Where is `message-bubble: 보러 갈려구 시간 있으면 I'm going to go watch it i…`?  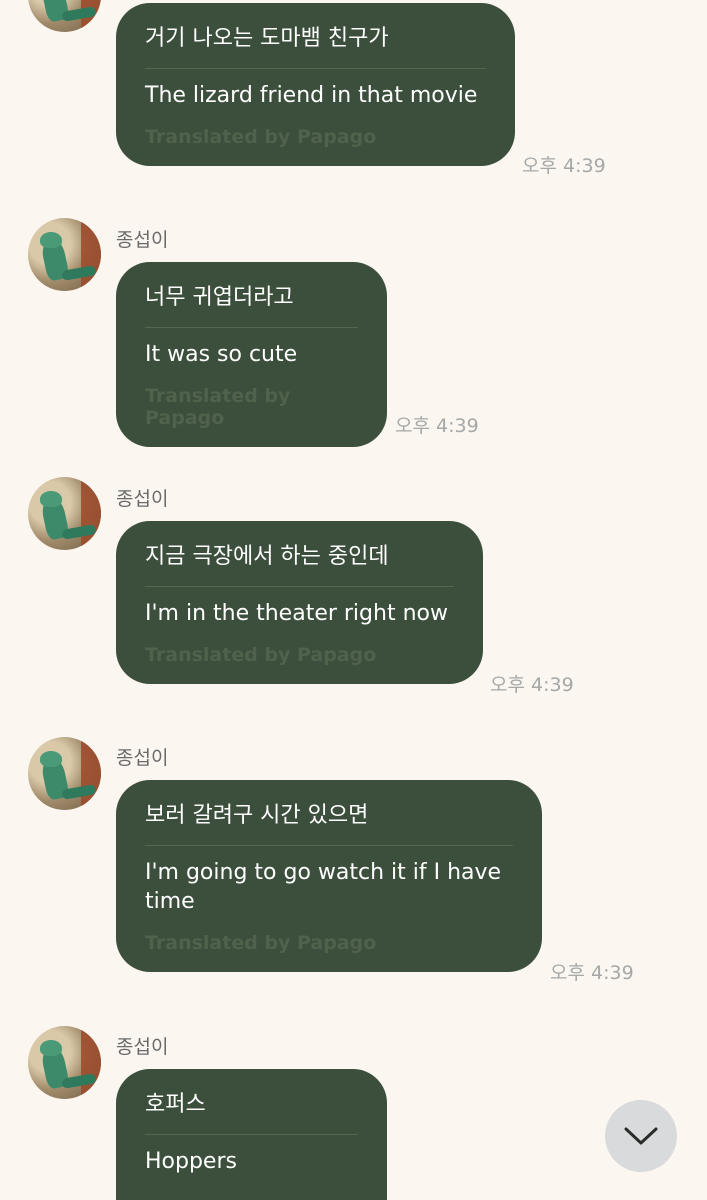 message-bubble: 보러 갈려구 시간 있으면 I'm going to go watch it i… is located at coordinates (329, 876).